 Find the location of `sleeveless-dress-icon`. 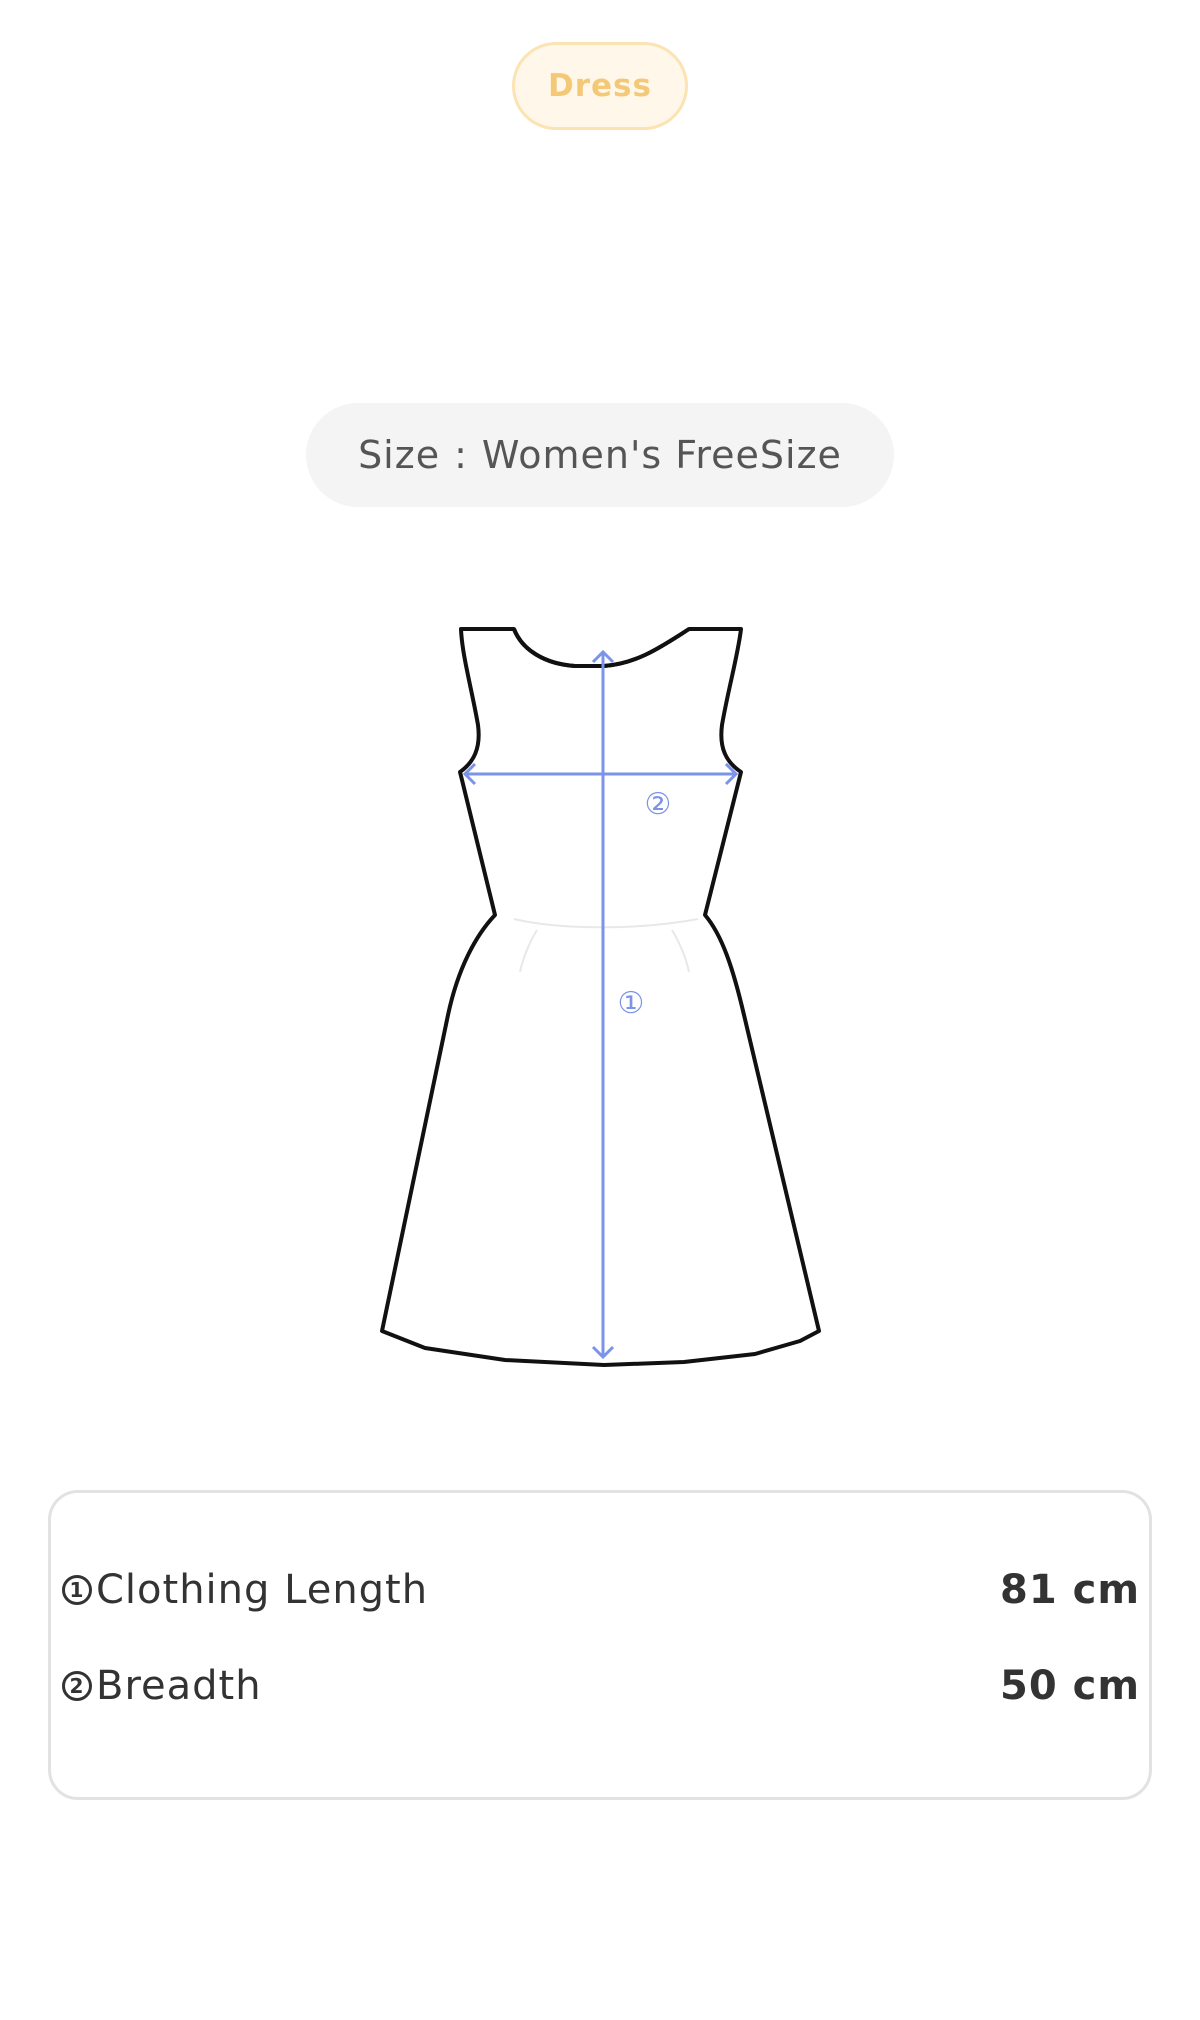

sleeveless-dress-icon is located at coordinates (600, 997).